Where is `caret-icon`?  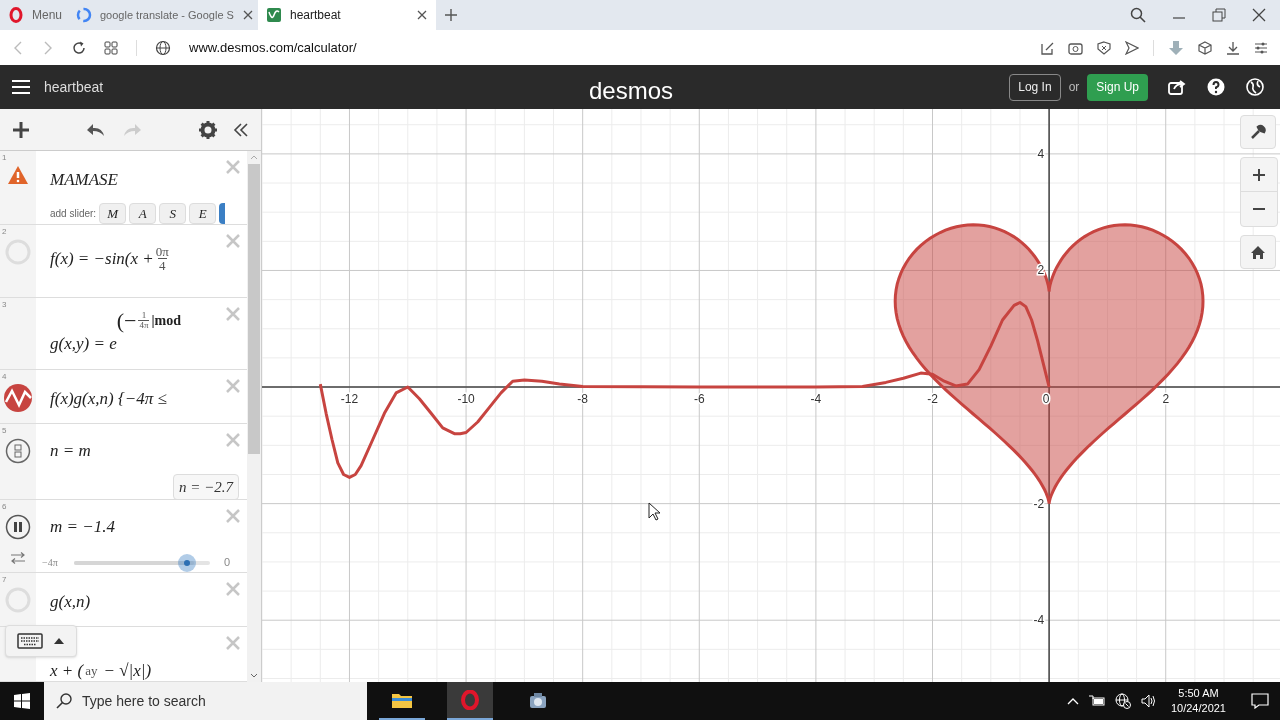
caret-icon is located at coordinates (59, 641).